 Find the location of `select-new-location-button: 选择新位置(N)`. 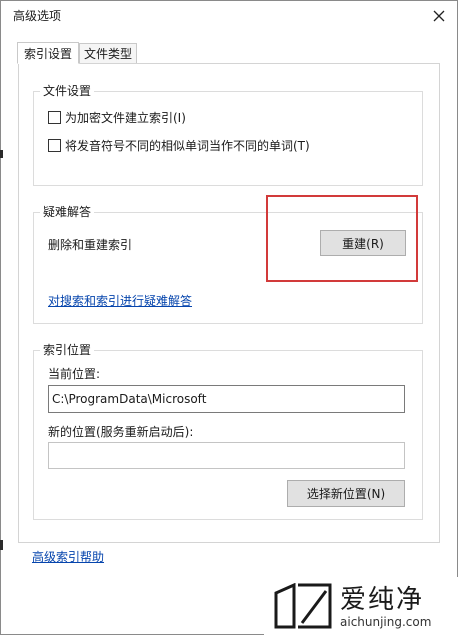

select-new-location-button: 选择新位置(N) is located at coordinates (346, 493).